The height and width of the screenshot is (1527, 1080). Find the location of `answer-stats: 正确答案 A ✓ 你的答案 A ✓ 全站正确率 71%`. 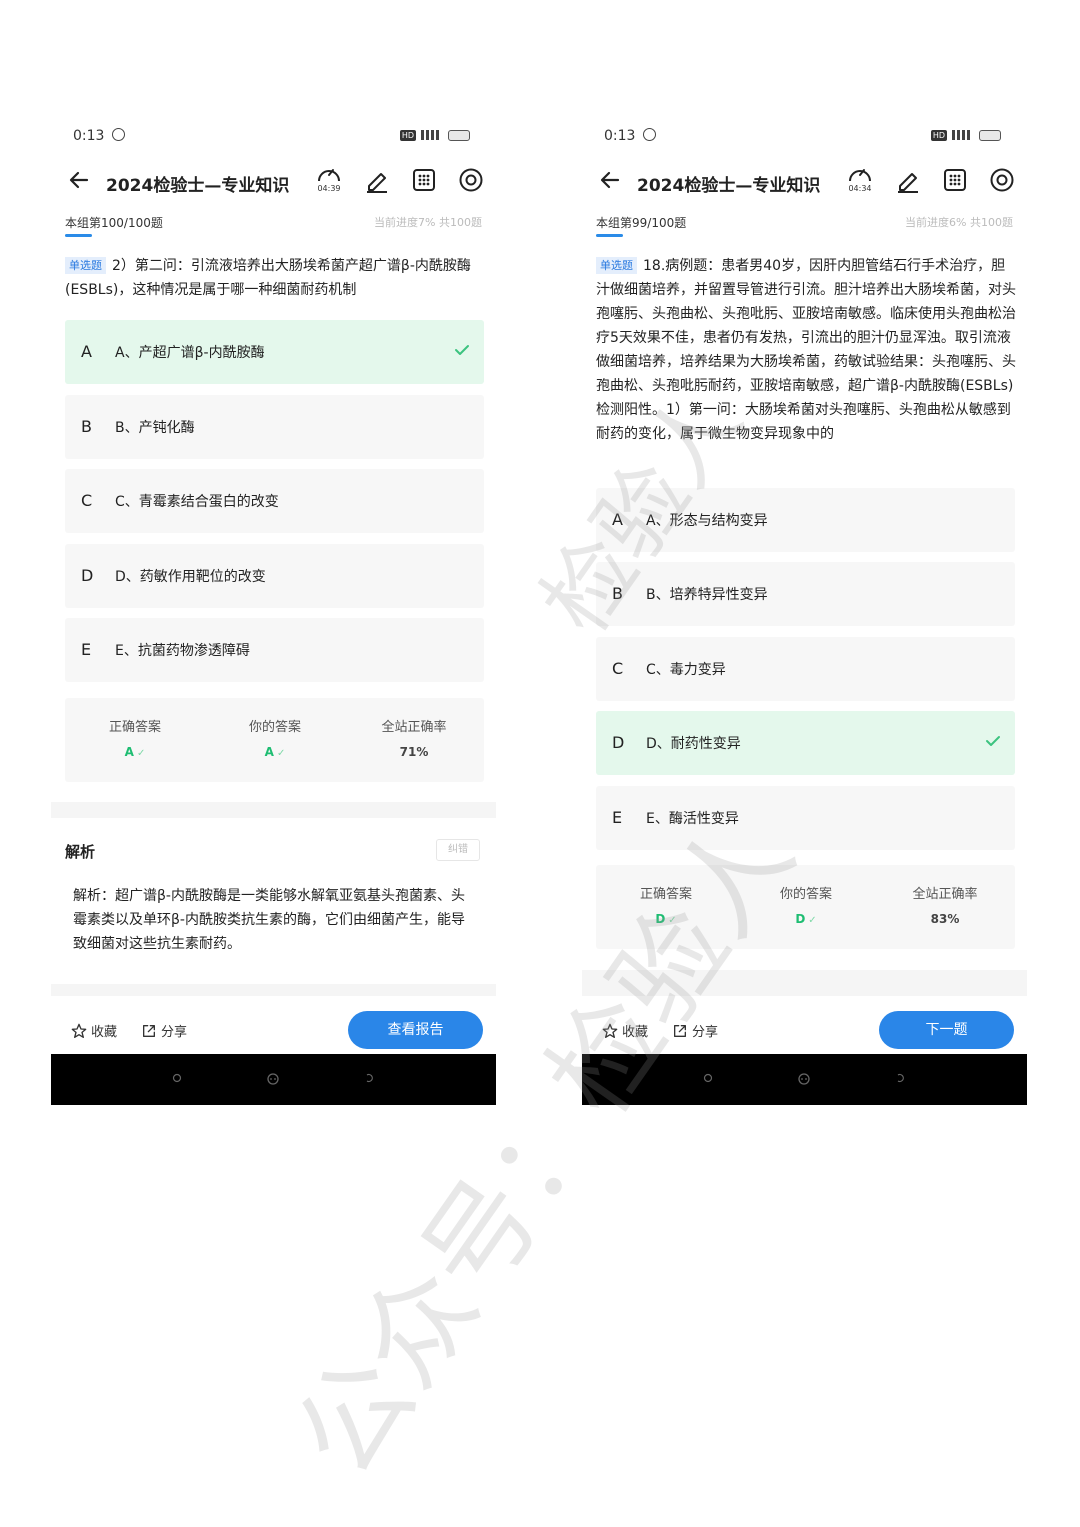

answer-stats: 正确答案 A ✓ 你的答案 A ✓ 全站正确率 71% is located at coordinates (274, 740).